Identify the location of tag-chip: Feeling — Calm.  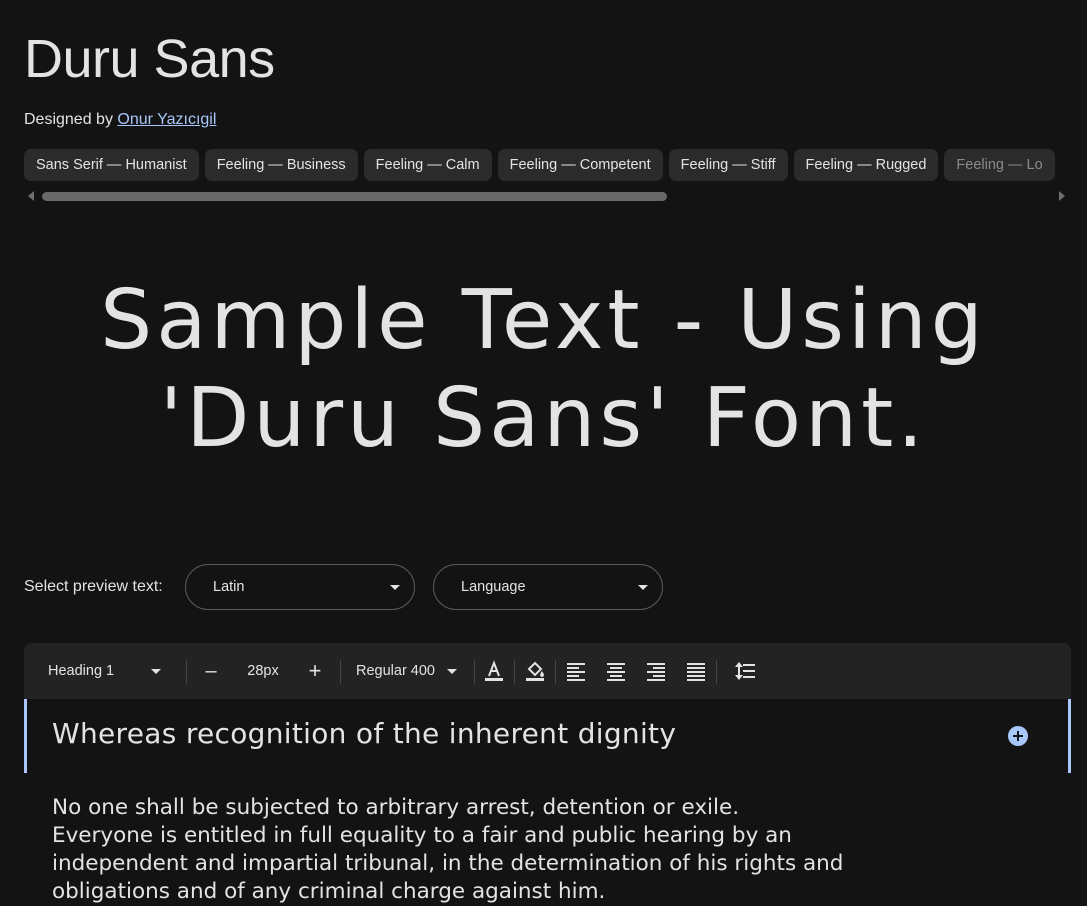
(427, 165).